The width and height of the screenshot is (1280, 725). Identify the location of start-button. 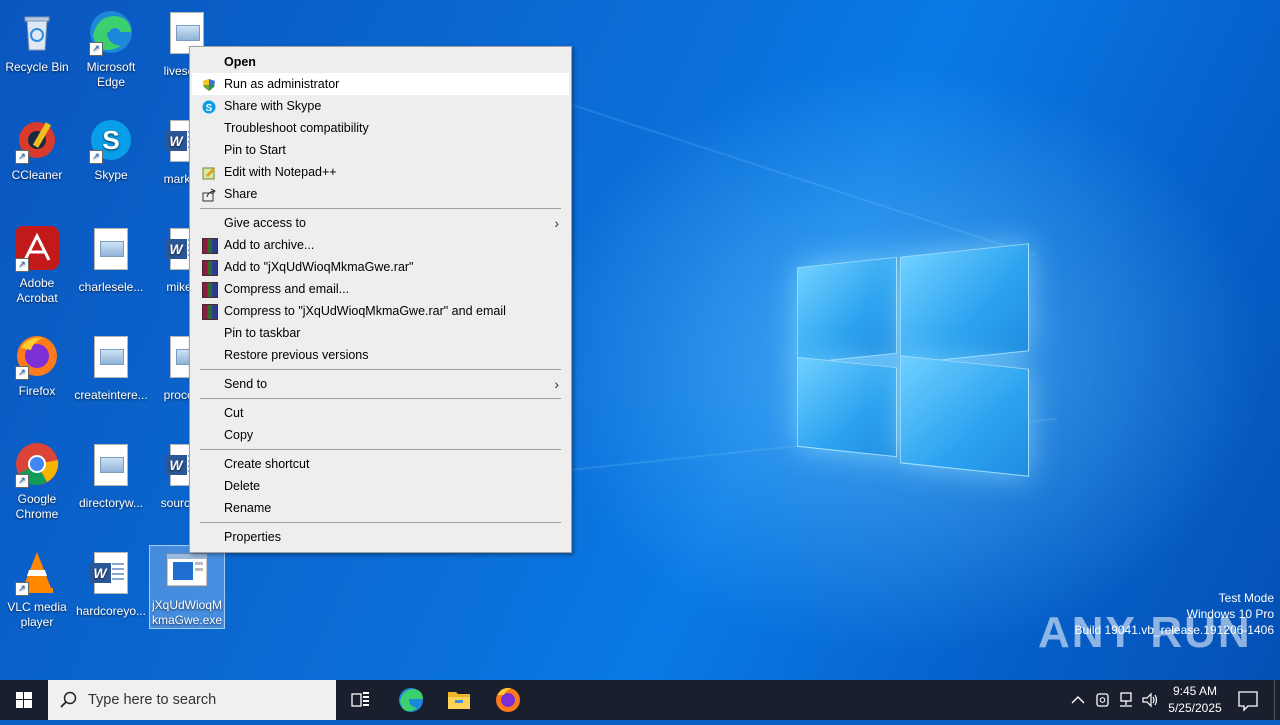
(24, 700).